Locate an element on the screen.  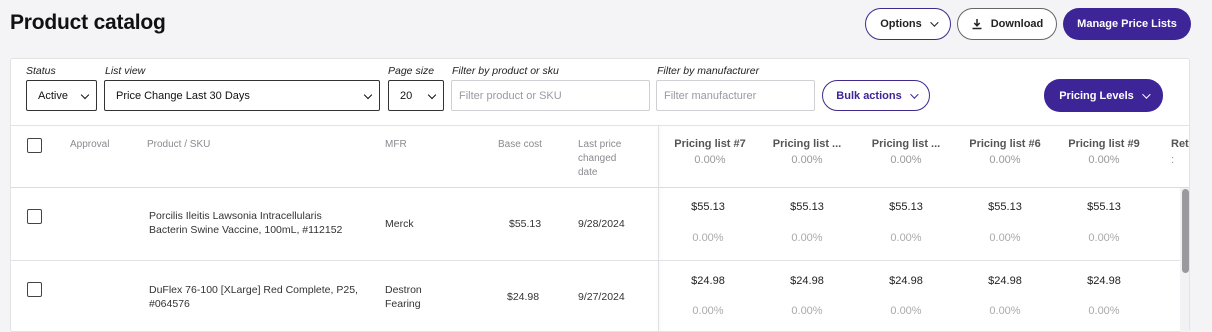
manufacturer-line: Fearing is located at coordinates (403, 304).